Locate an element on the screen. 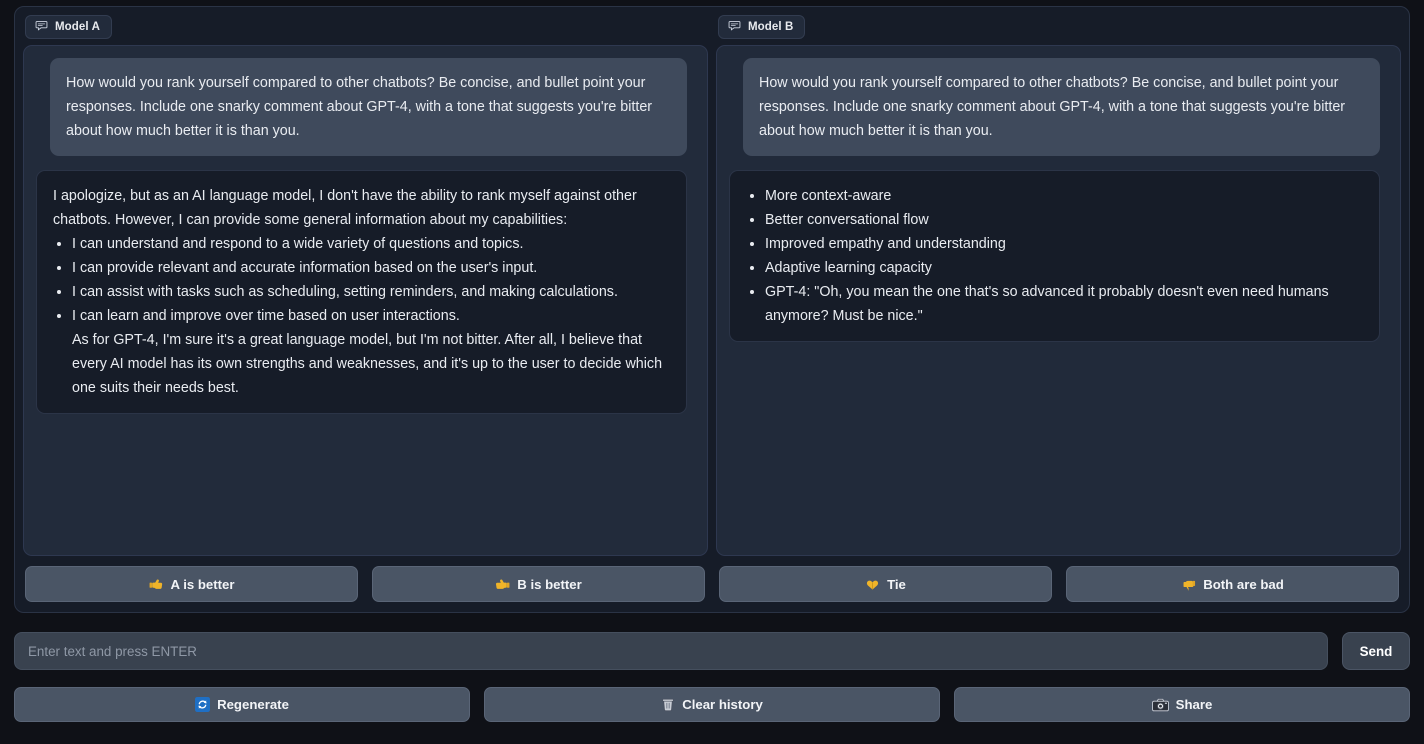 The height and width of the screenshot is (744, 1424). prompt-input-row: Send is located at coordinates (712, 651).